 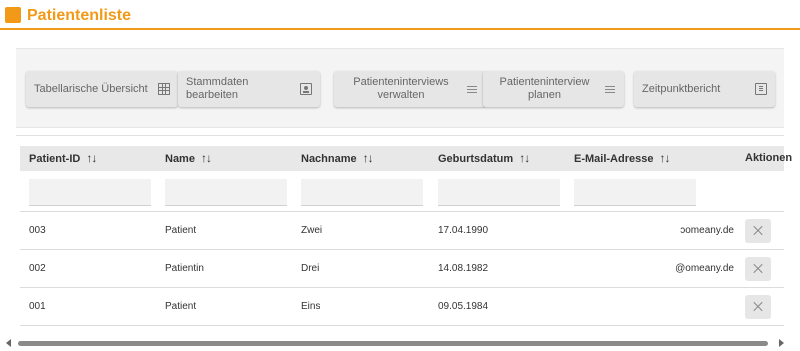 I want to click on tabular-overview-label: Tabellarische Übersicht, so click(x=91, y=88).